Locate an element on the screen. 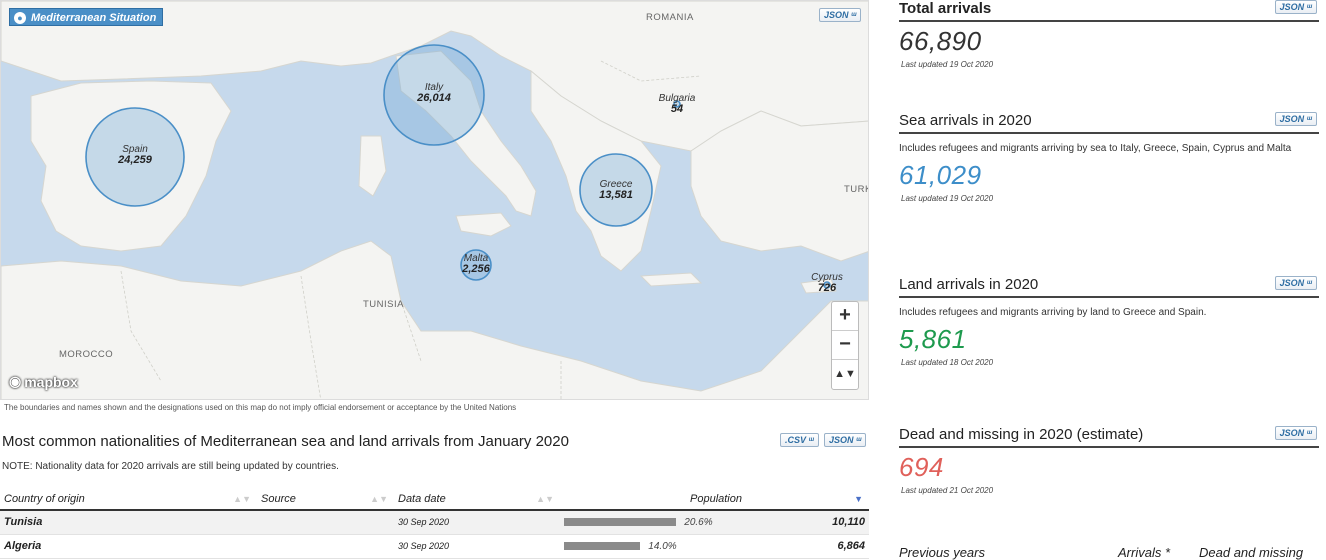 This screenshot has height=560, width=1326. arrivals-label: Arrivals * is located at coordinates (1144, 552).